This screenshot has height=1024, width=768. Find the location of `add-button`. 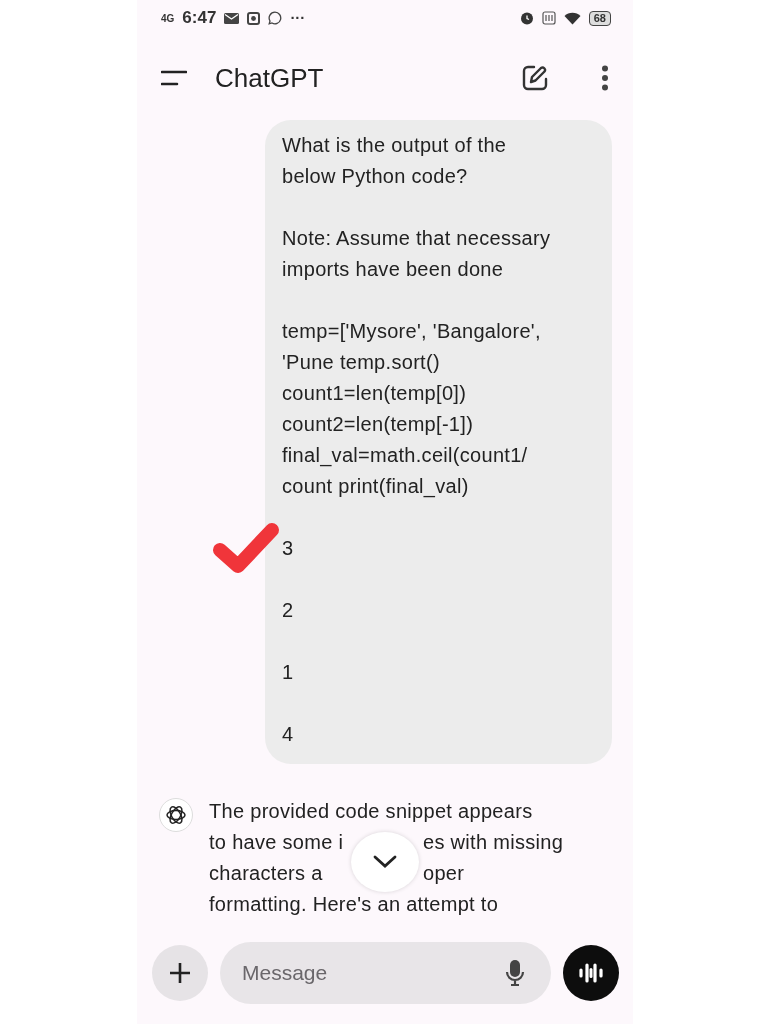

add-button is located at coordinates (180, 973).